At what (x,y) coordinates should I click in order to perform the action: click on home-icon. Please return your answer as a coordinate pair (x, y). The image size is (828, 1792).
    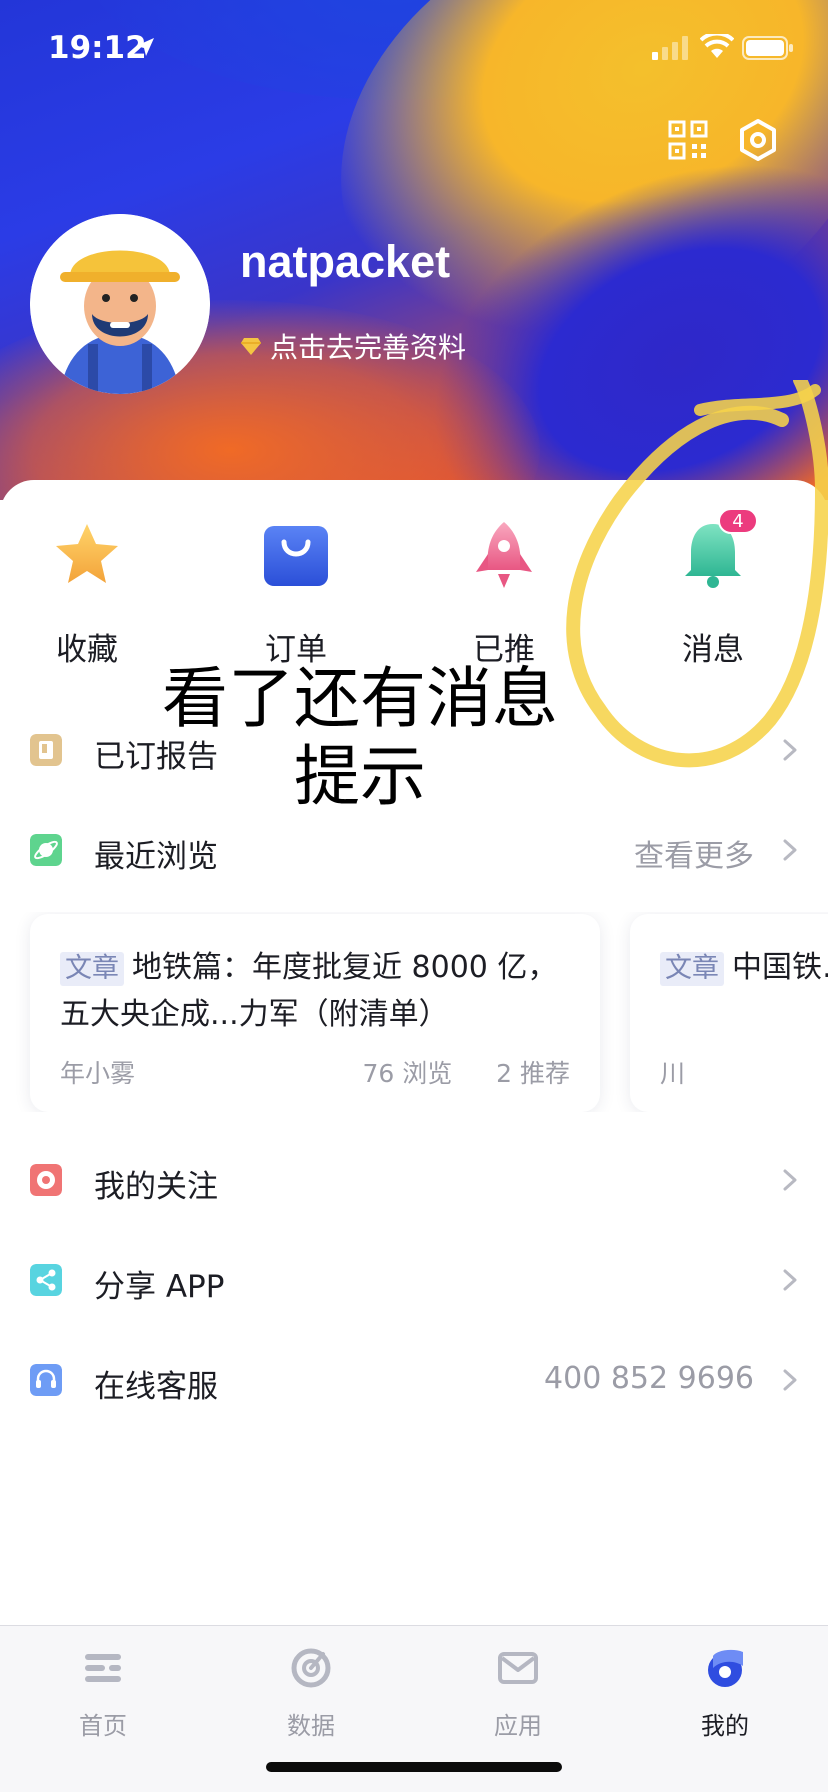
    Looking at the image, I should click on (103, 1668).